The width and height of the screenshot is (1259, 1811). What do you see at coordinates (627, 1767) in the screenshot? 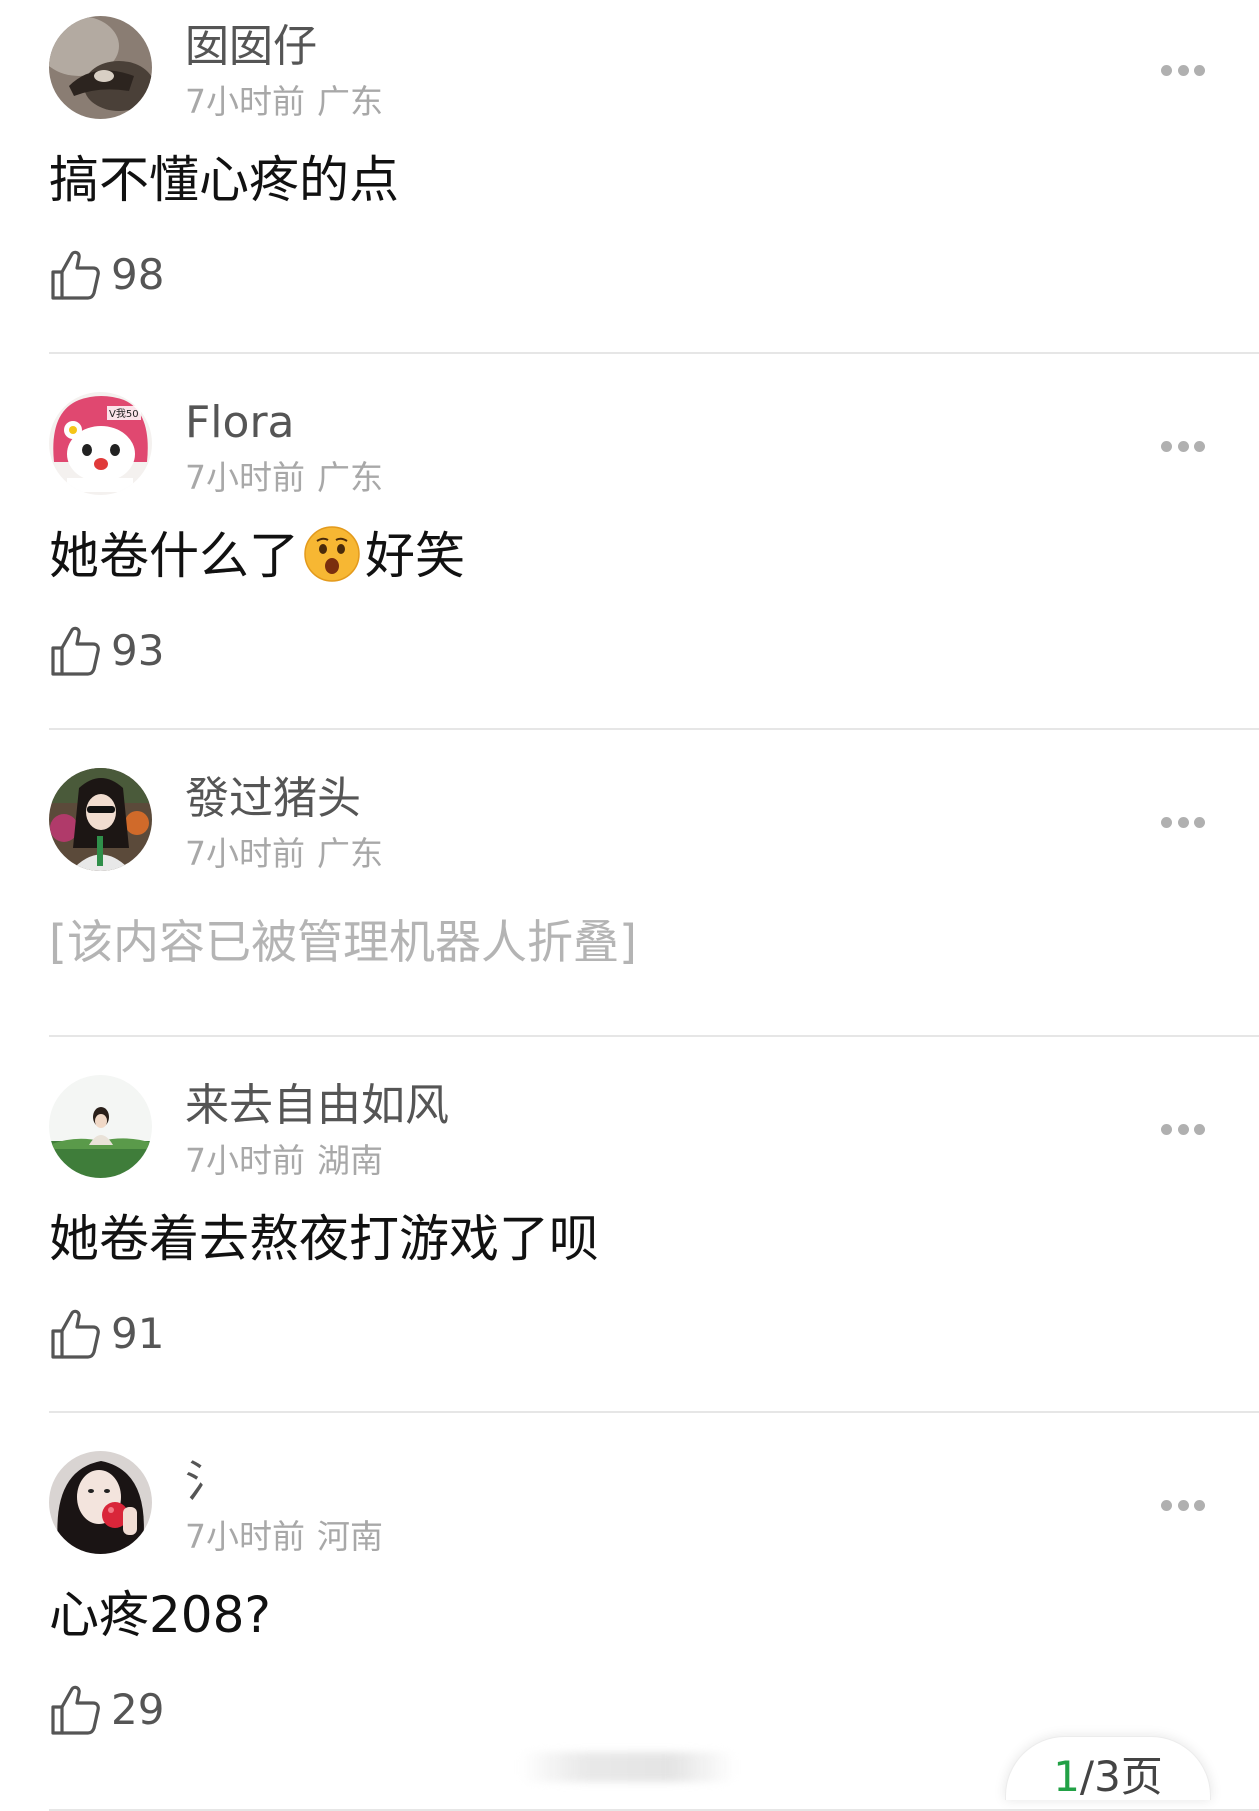
I see `scroll-indicator` at bounding box center [627, 1767].